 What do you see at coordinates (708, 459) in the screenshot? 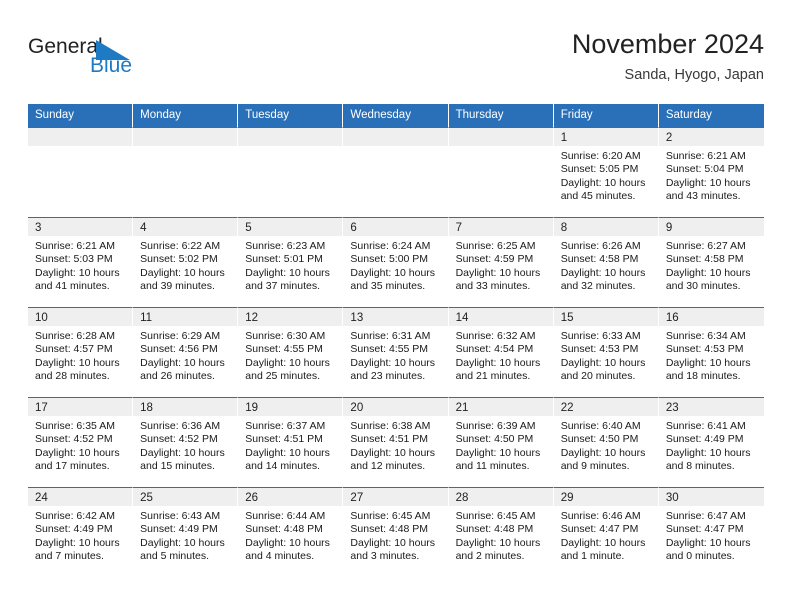
I see `daylight-text: Daylight: 10 hours and 8 minutes.` at bounding box center [708, 459].